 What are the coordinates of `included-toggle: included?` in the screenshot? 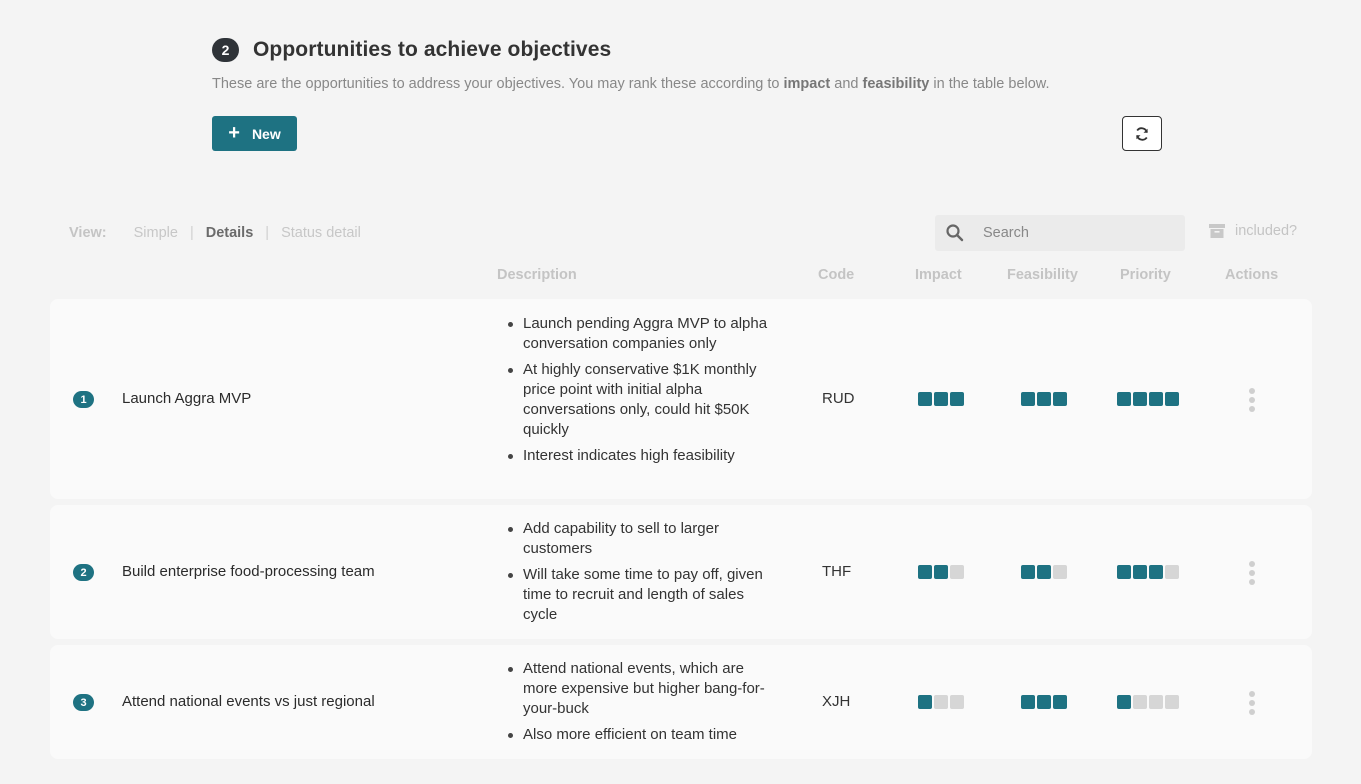 It's located at (1252, 231).